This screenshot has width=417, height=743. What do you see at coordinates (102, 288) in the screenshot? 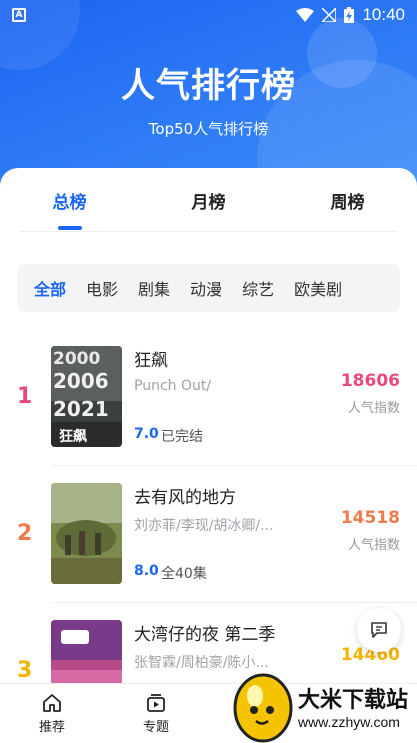
I see `filter-movie: 电影` at bounding box center [102, 288].